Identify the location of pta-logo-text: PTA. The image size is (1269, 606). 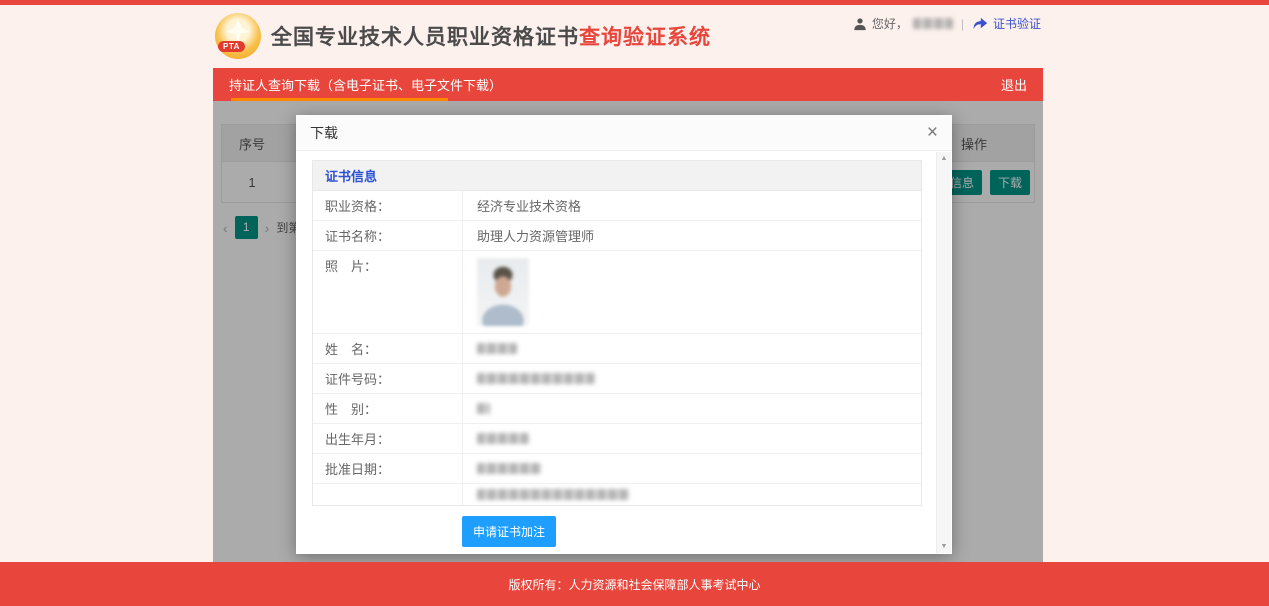
(231, 46).